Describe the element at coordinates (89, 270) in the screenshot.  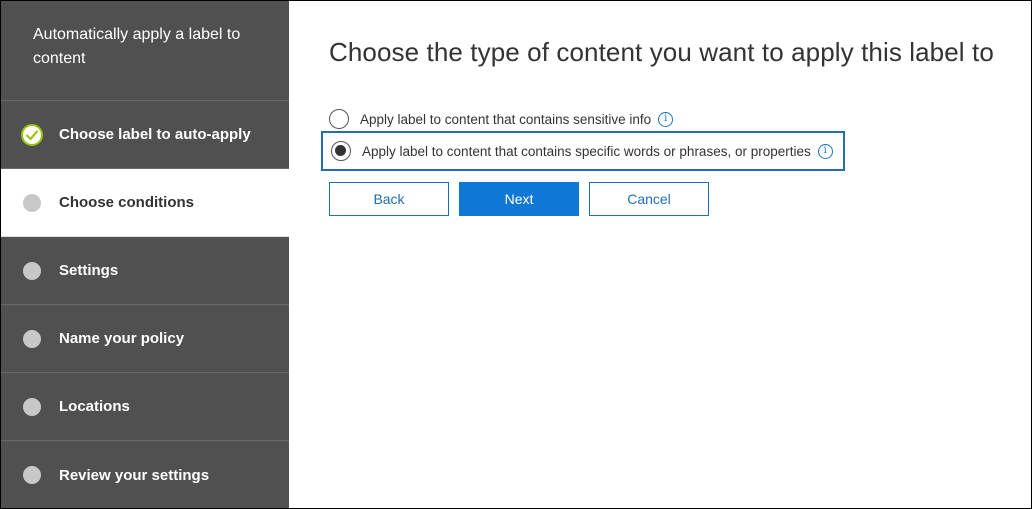
I see `step-label: Settings` at that location.